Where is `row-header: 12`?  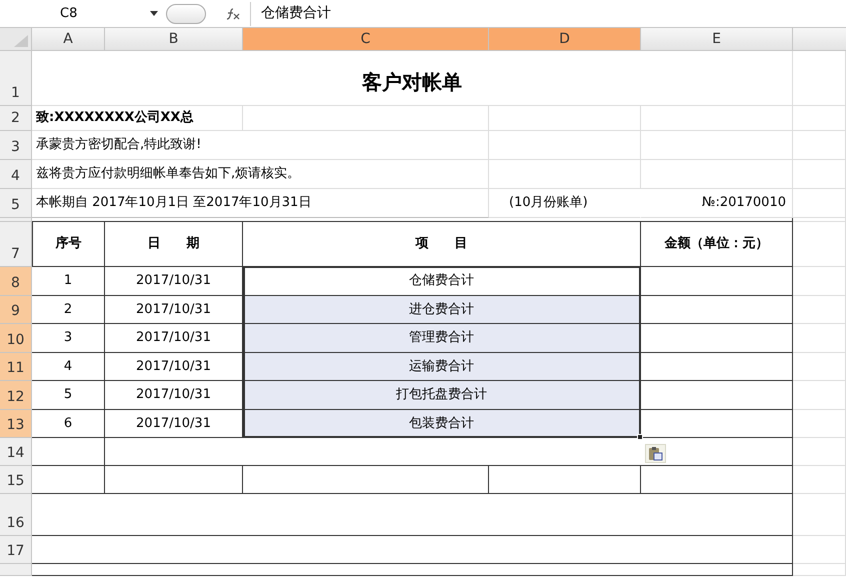
row-header: 12 is located at coordinates (16, 395).